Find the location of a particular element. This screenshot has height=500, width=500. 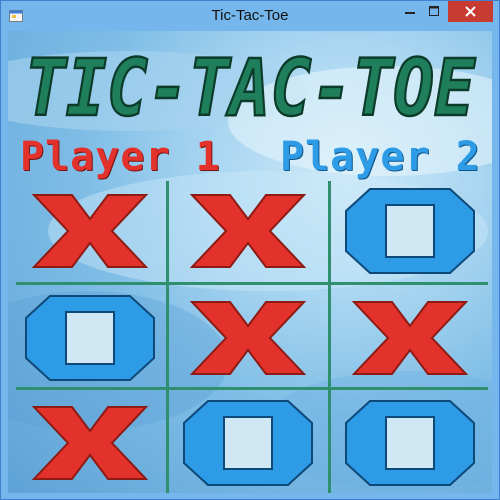

board-cell-r1-c3 is located at coordinates (410, 231).